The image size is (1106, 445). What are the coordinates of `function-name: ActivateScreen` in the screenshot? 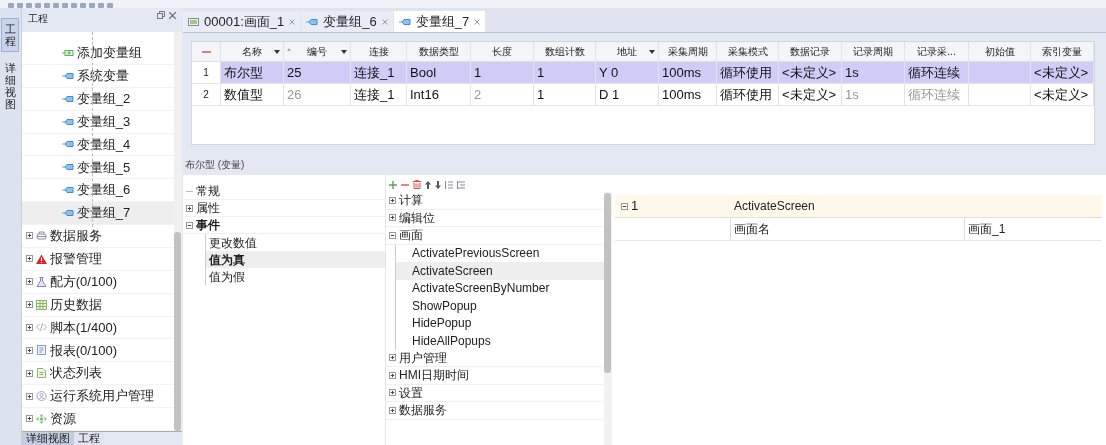 It's located at (774, 206).